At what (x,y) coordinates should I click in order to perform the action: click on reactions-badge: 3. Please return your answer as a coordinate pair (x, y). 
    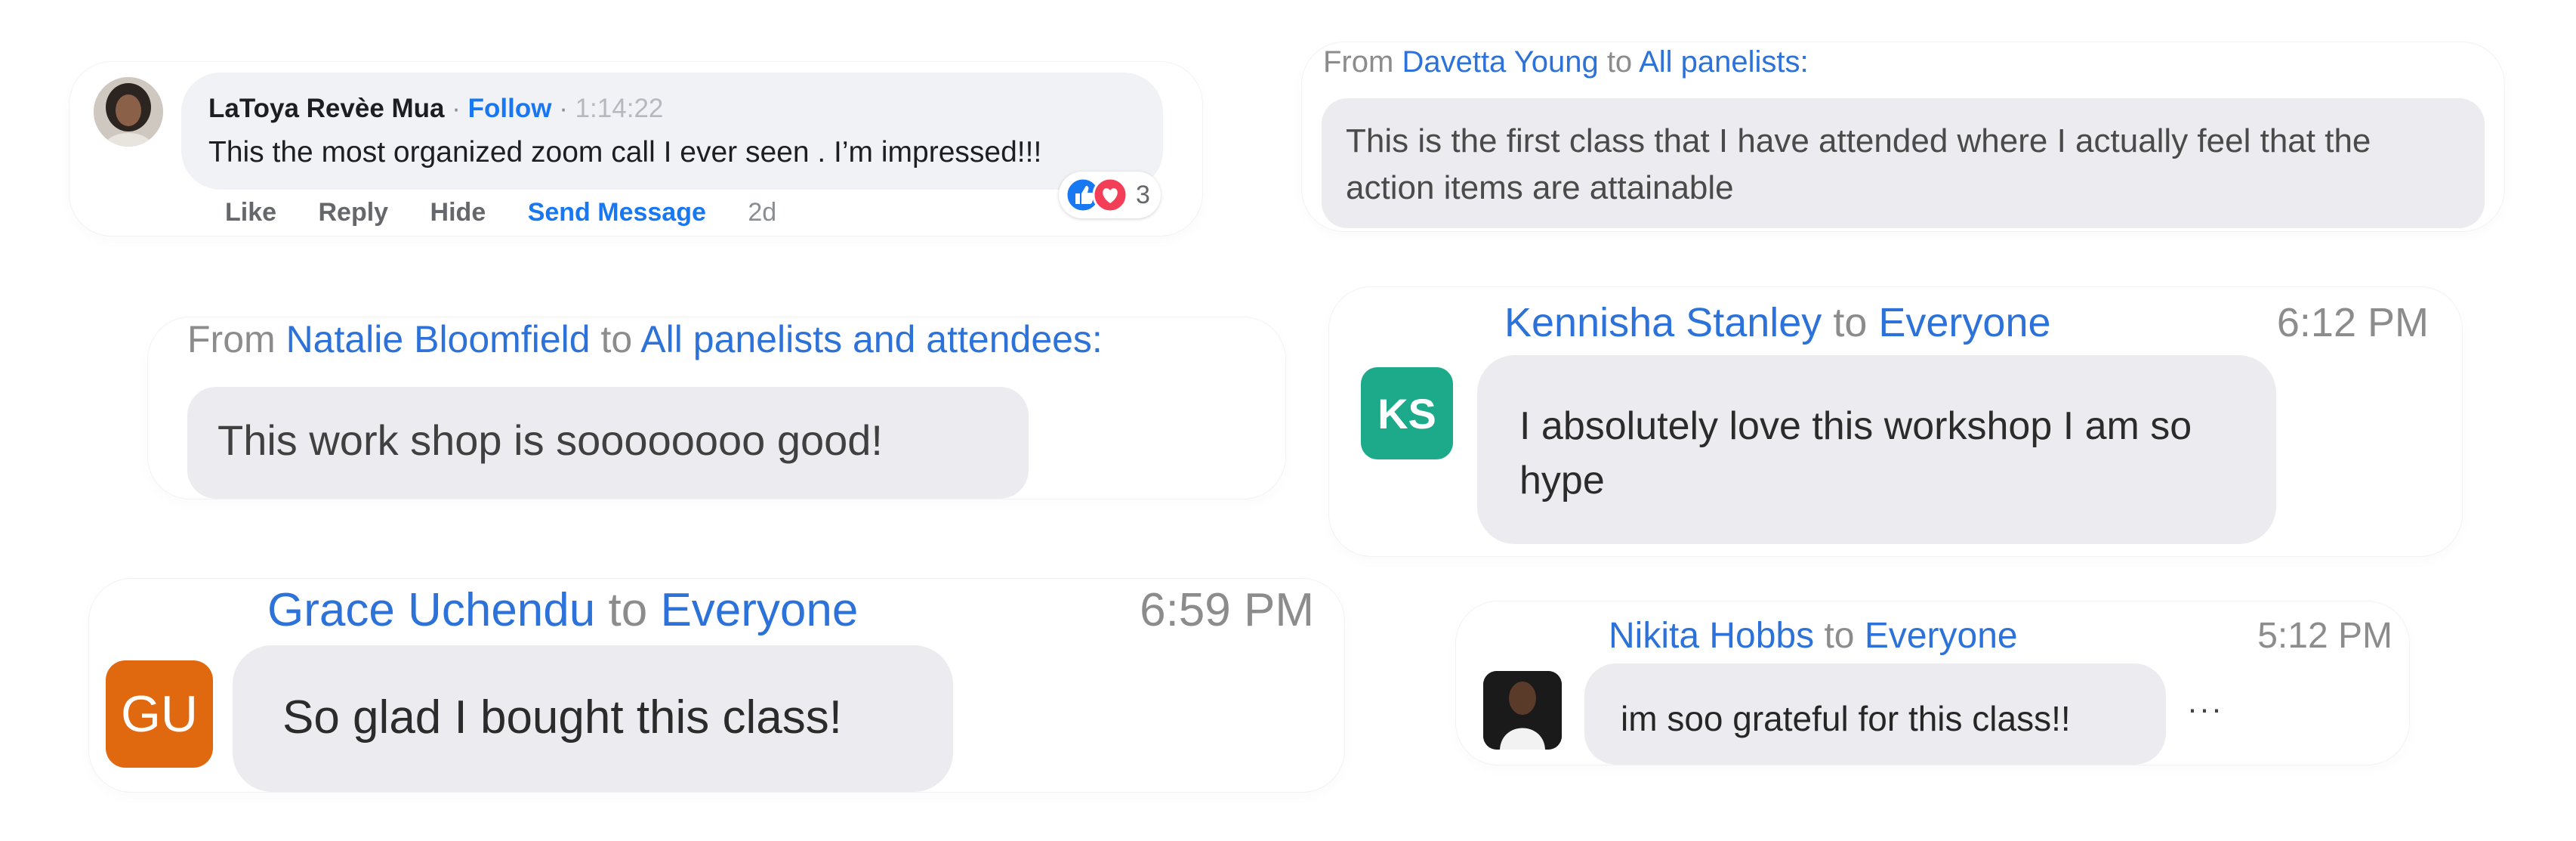
    Looking at the image, I should click on (1110, 195).